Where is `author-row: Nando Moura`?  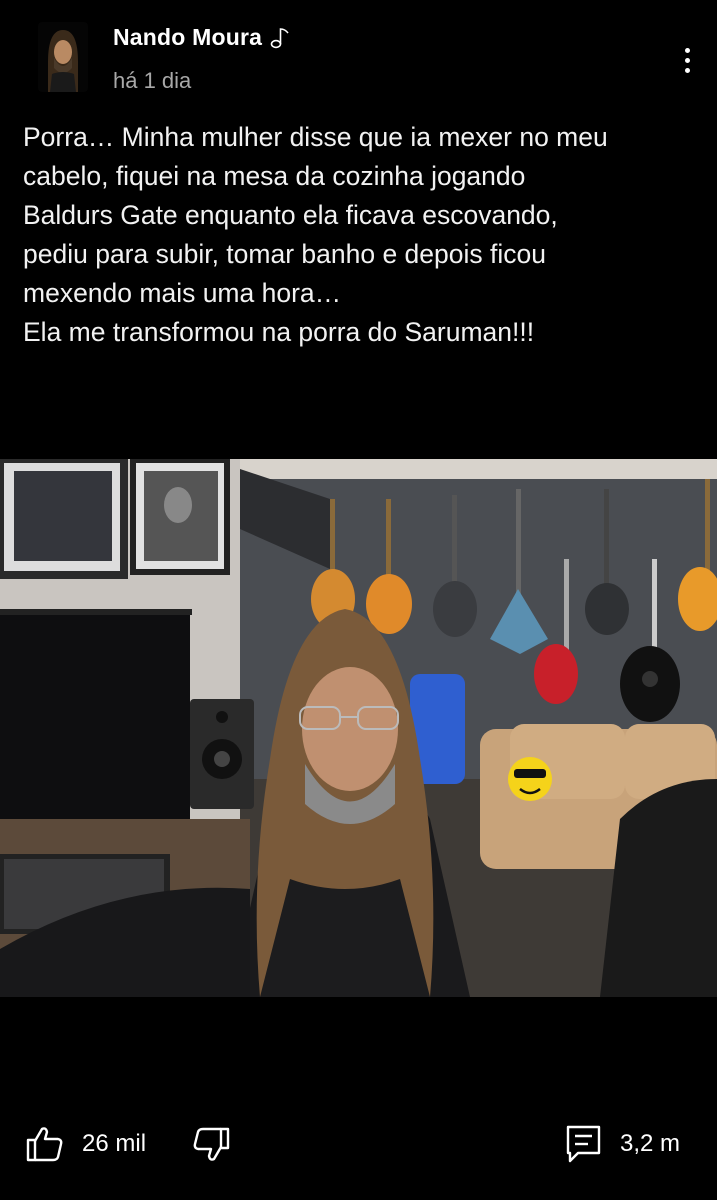
author-row: Nando Moura is located at coordinates (202, 37).